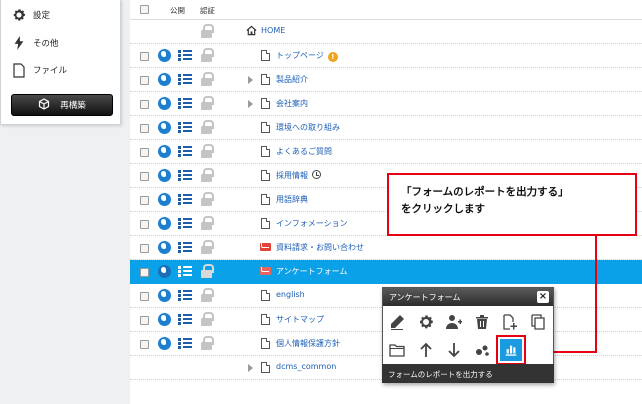  What do you see at coordinates (386, 80) in the screenshot?
I see `tree-row: 製品紹介` at bounding box center [386, 80].